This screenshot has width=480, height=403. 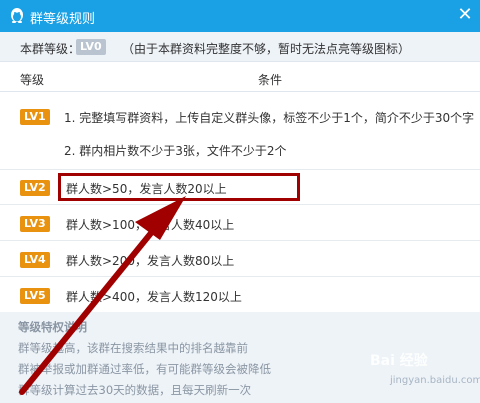 What do you see at coordinates (399, 361) in the screenshot?
I see `watermark: Bai 经验` at bounding box center [399, 361].